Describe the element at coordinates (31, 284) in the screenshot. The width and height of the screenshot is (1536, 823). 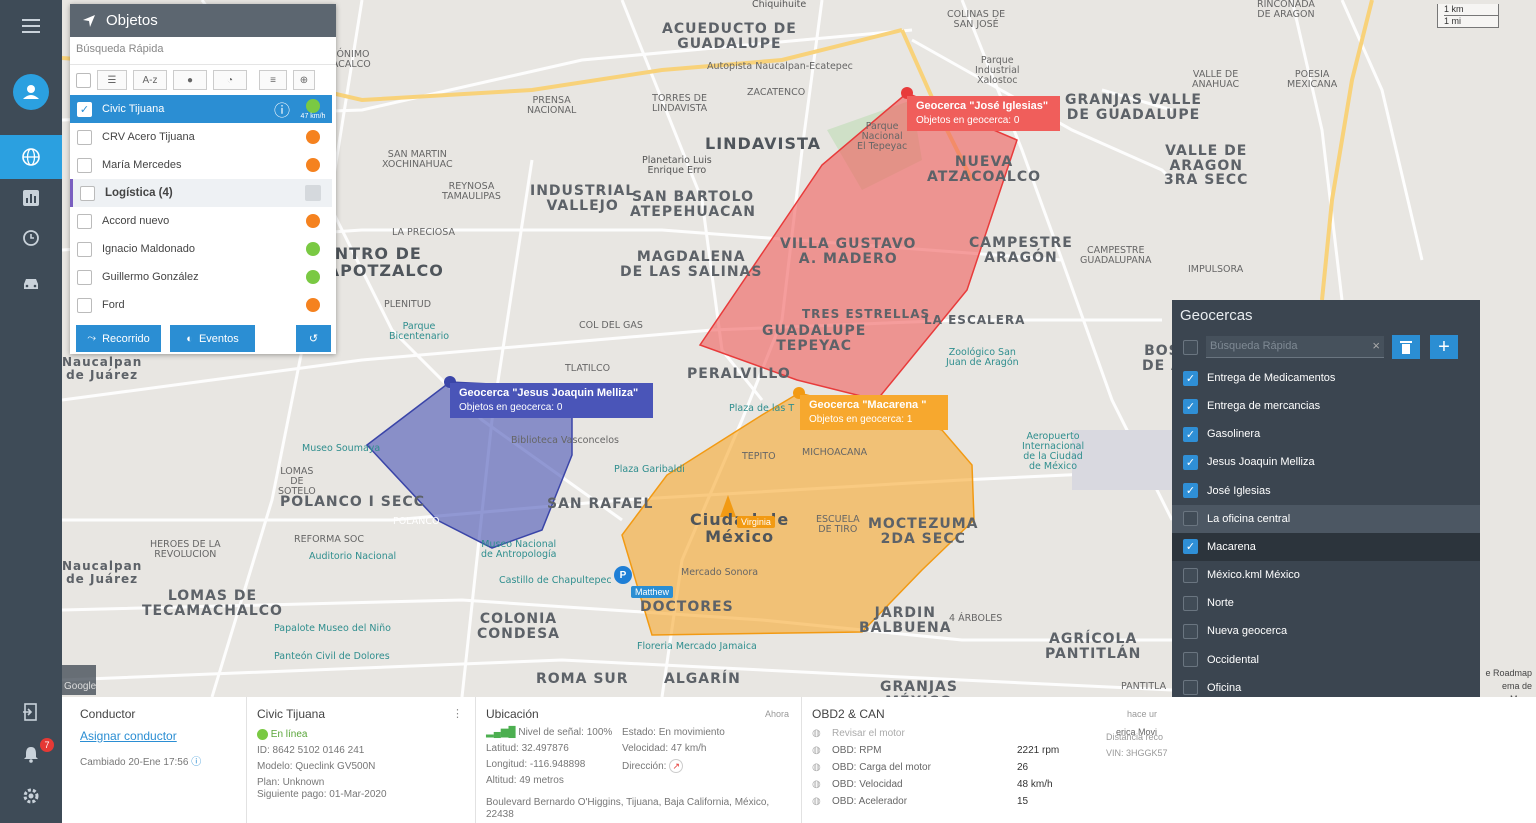
I see `car-icon` at that location.